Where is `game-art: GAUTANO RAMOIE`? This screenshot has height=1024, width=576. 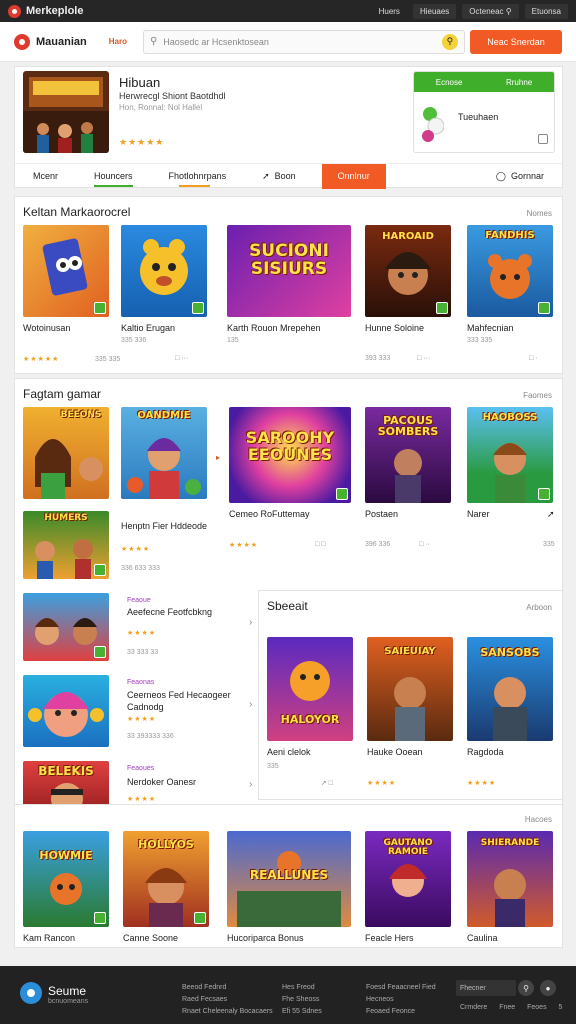
game-art: GAUTANO RAMOIE is located at coordinates (408, 879).